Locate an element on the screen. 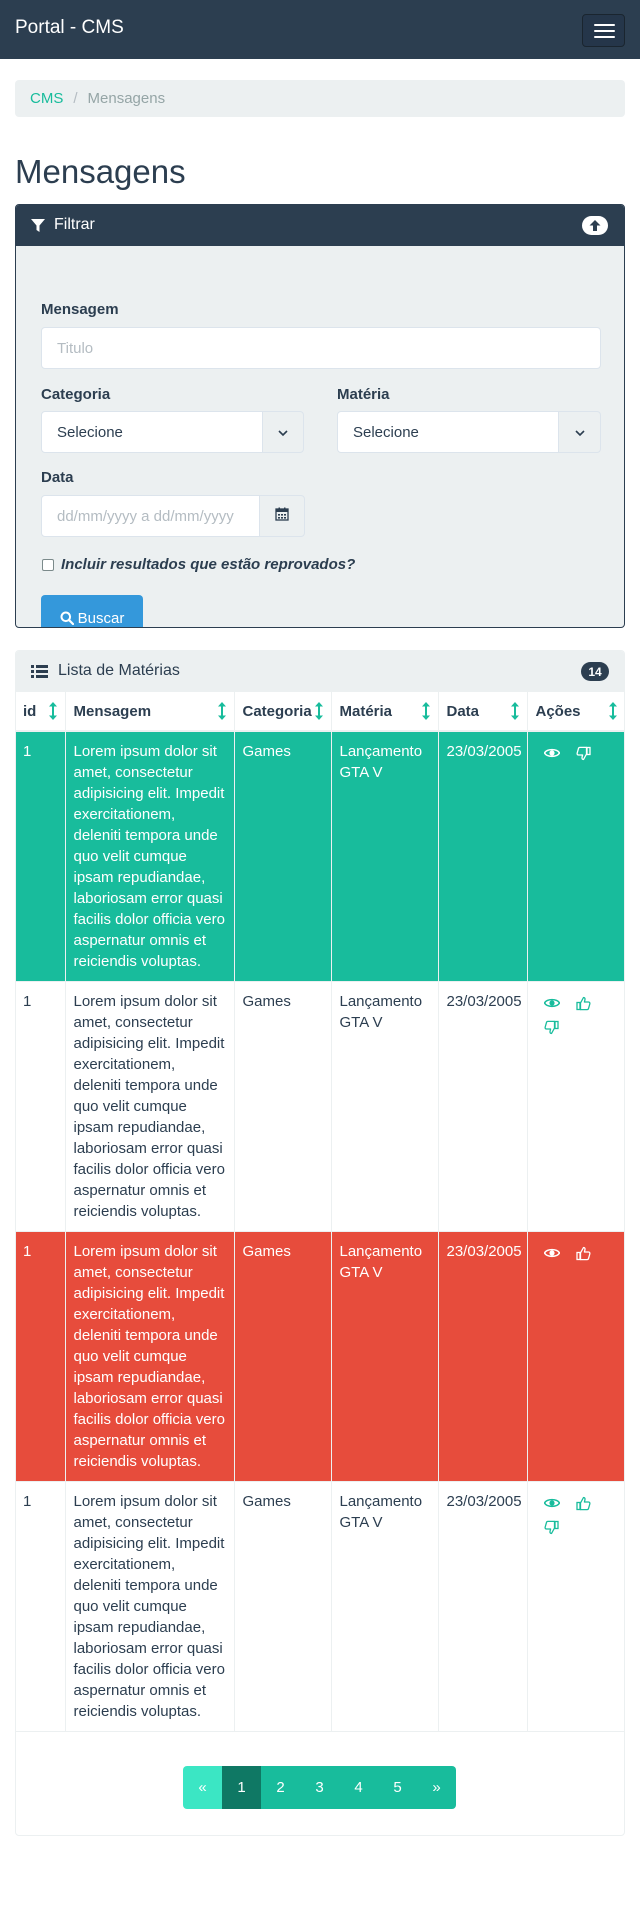  include-rejected-option: Incluir resultados que estão reprovados? is located at coordinates (198, 564).